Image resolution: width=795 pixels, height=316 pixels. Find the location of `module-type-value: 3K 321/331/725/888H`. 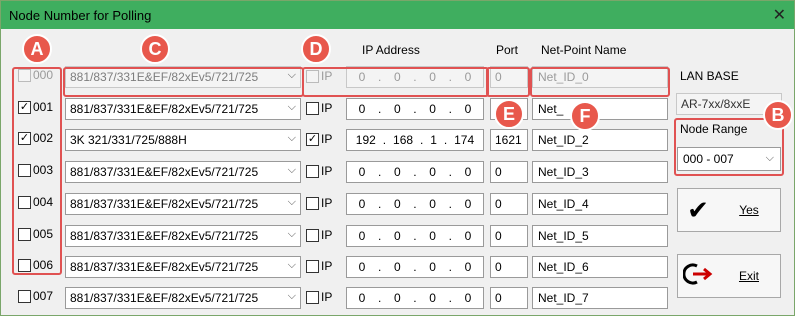

module-type-value: 3K 321/331/725/888H is located at coordinates (128, 140).